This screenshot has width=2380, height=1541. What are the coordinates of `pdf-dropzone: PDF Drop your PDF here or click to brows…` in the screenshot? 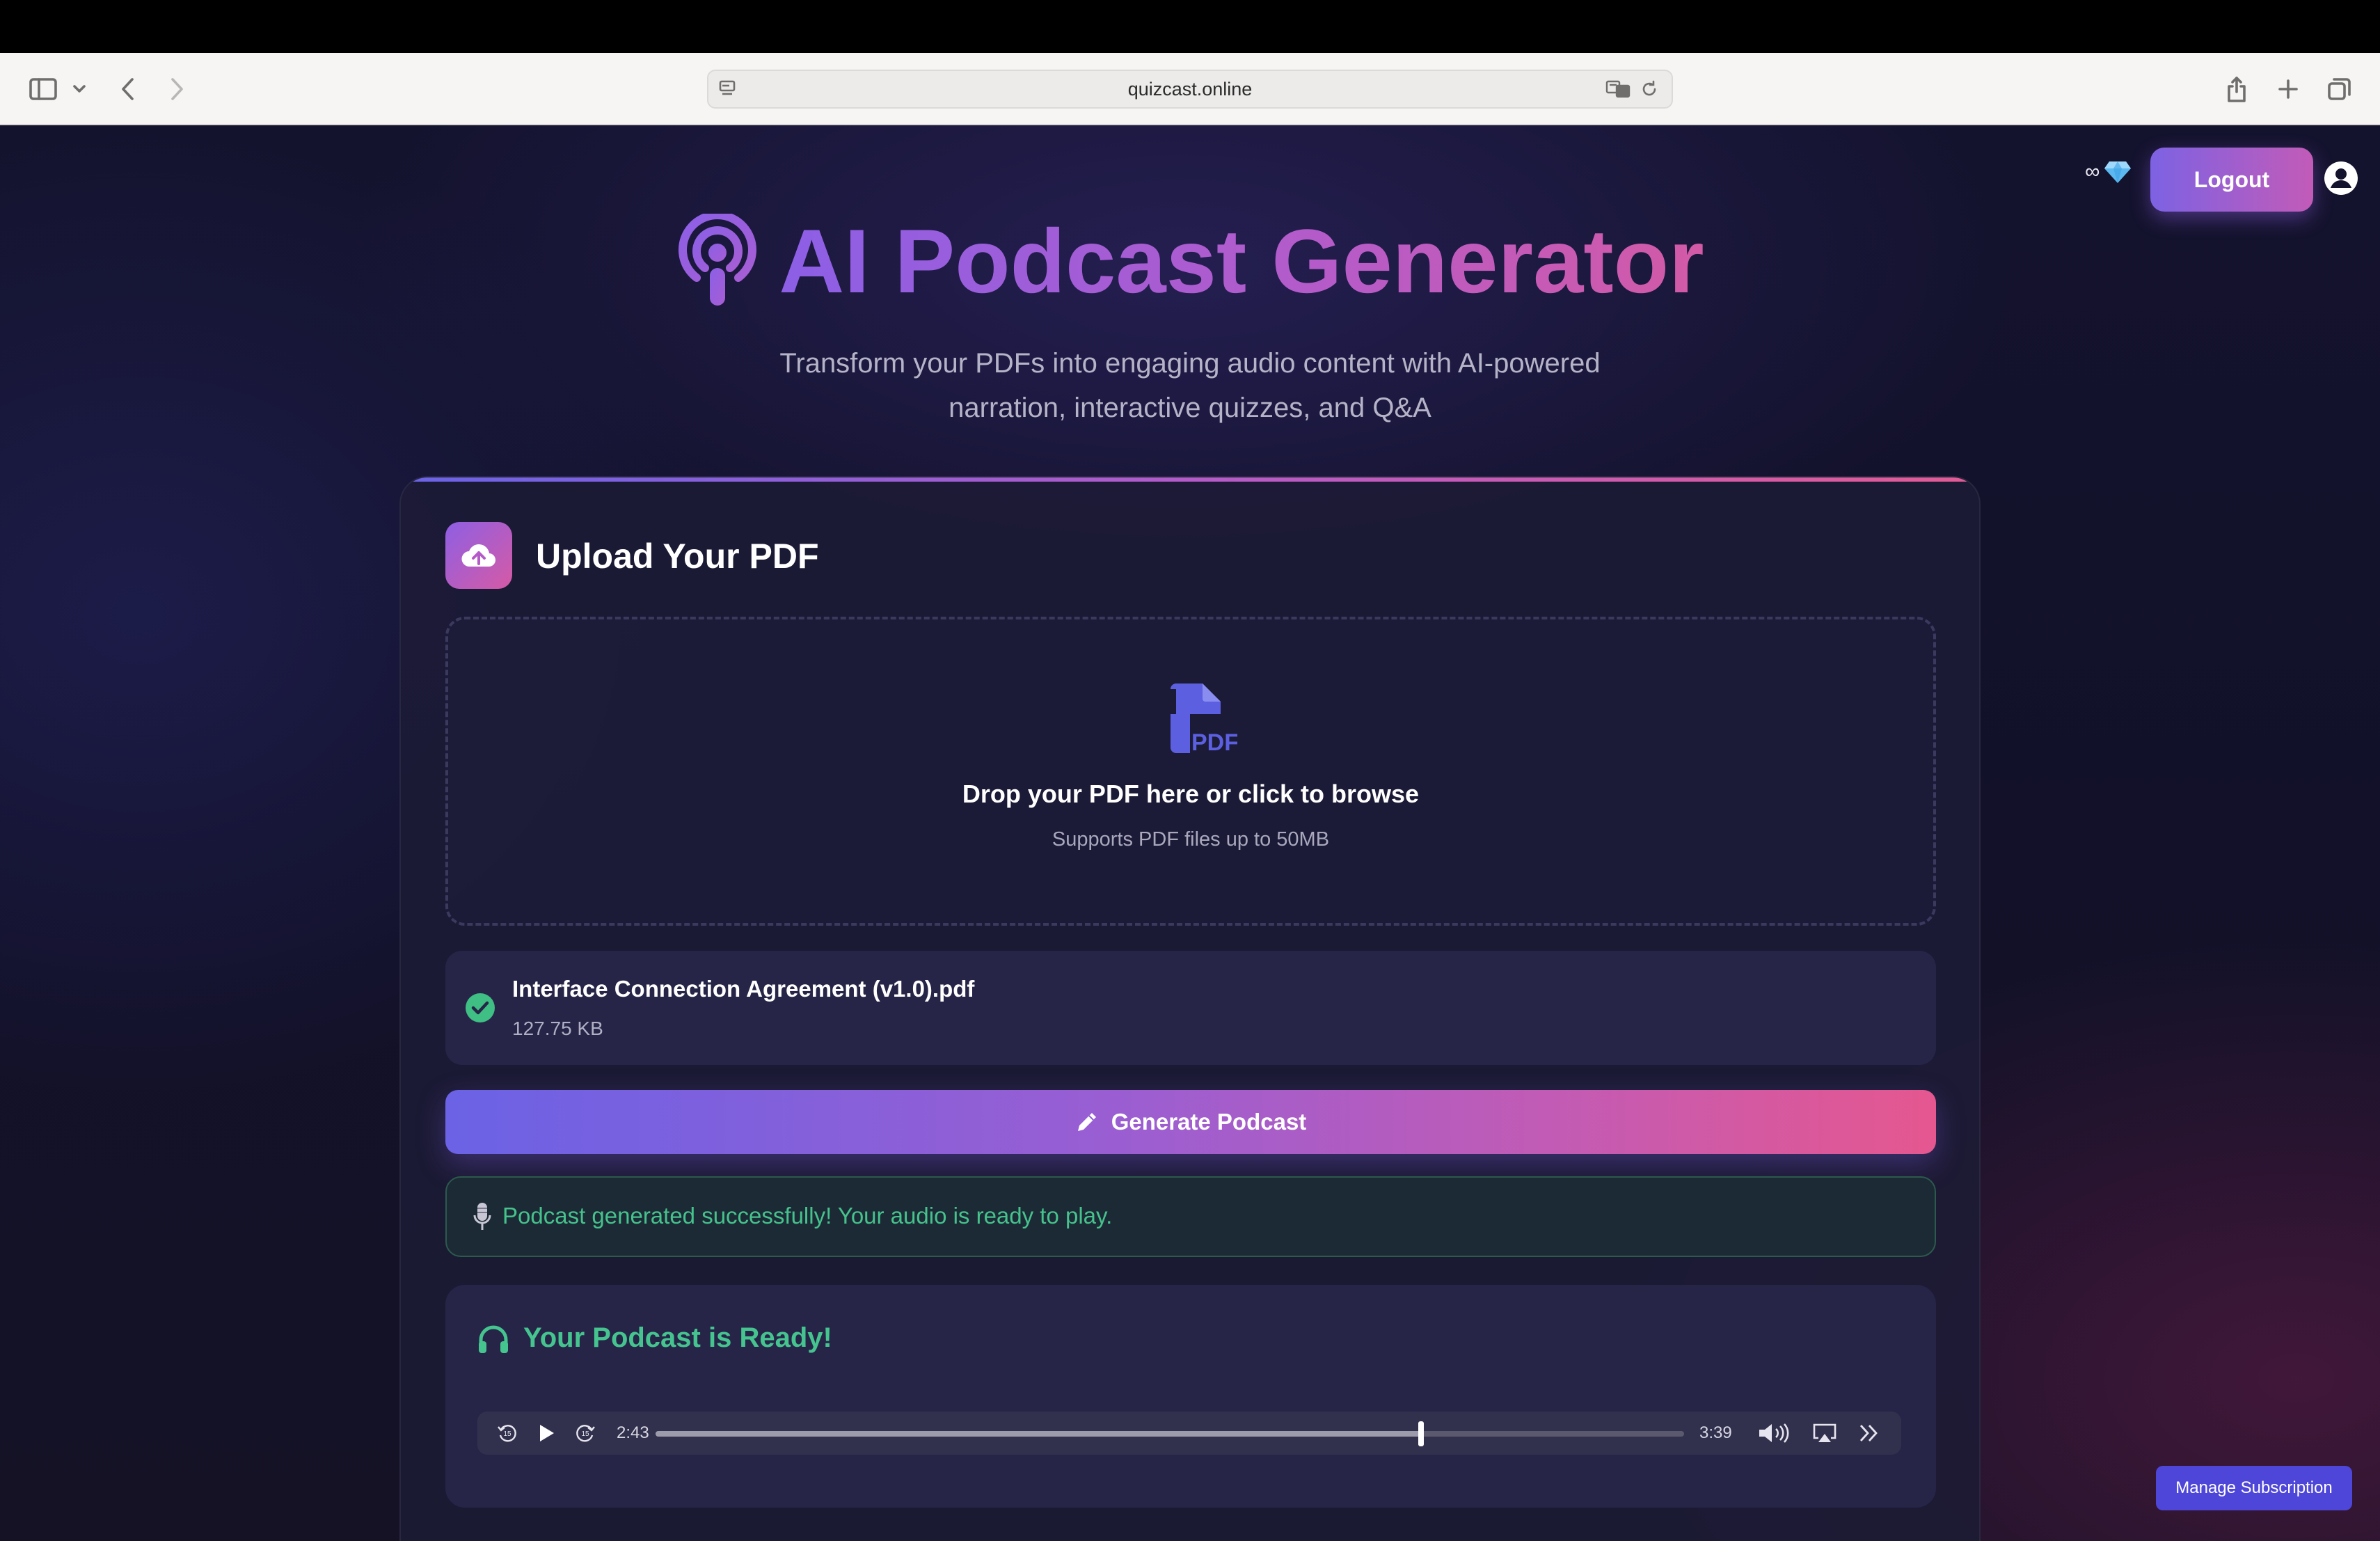 It's located at (1190, 771).